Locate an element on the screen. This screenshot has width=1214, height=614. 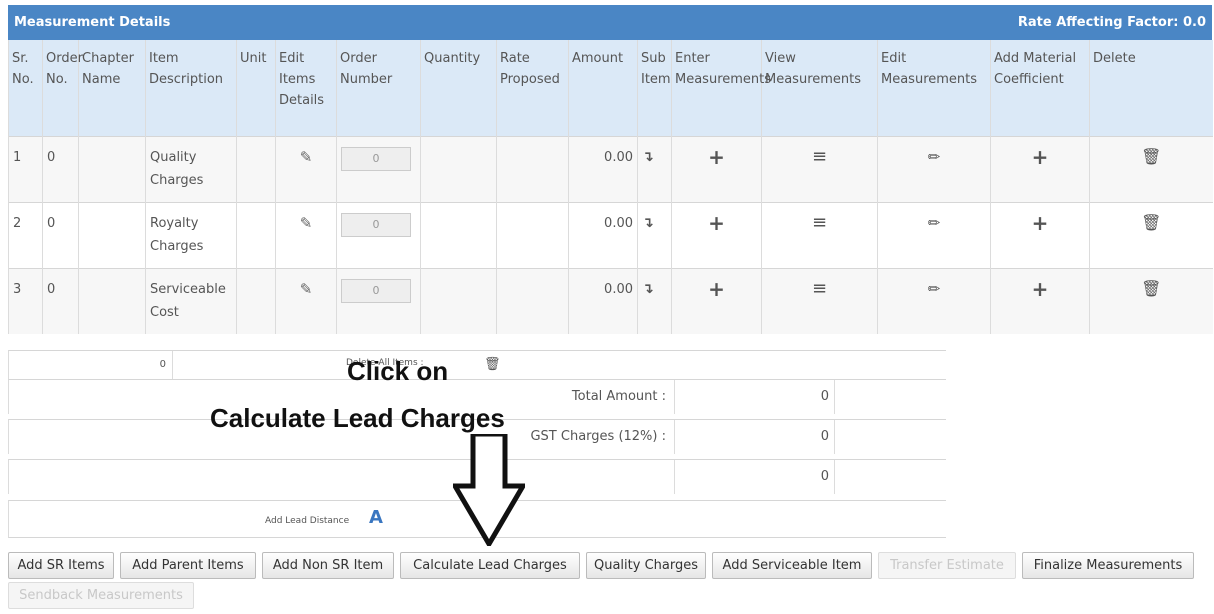
item-description-cell: Quality Charges is located at coordinates (191, 169).